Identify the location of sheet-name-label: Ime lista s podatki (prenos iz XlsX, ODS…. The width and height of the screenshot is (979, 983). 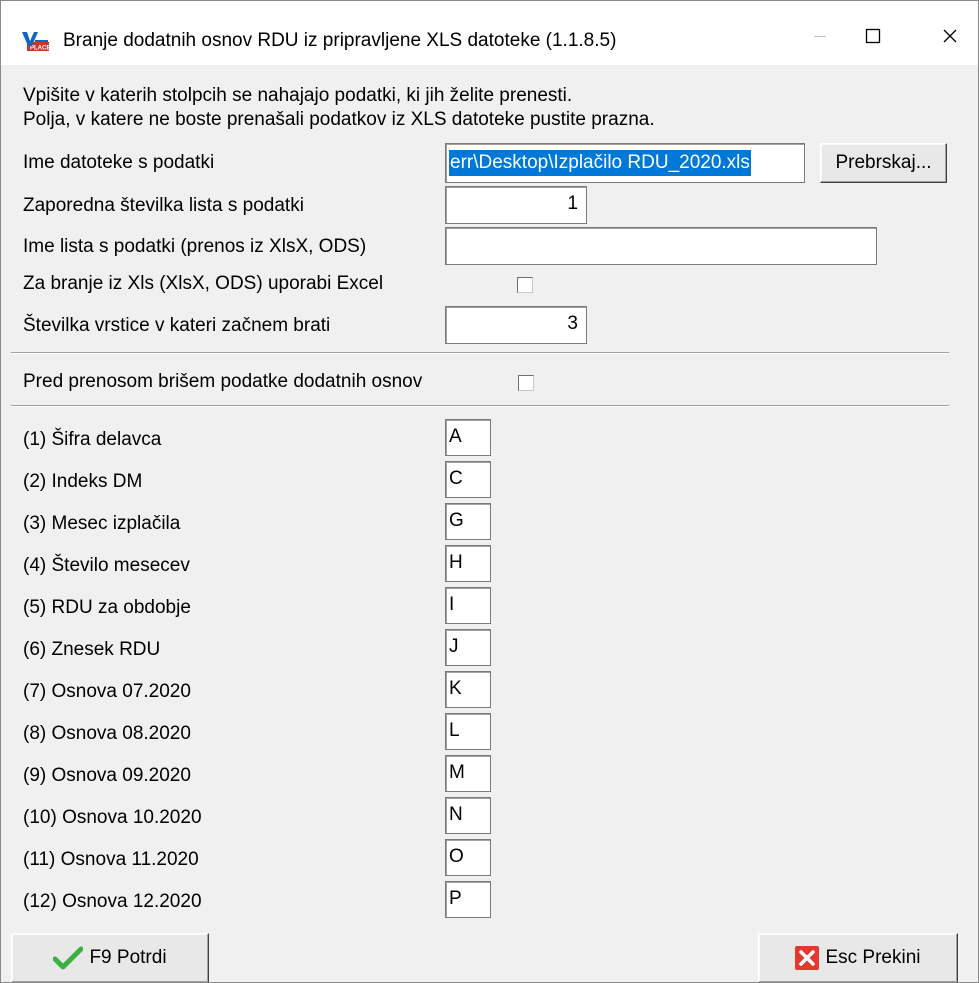
(195, 246).